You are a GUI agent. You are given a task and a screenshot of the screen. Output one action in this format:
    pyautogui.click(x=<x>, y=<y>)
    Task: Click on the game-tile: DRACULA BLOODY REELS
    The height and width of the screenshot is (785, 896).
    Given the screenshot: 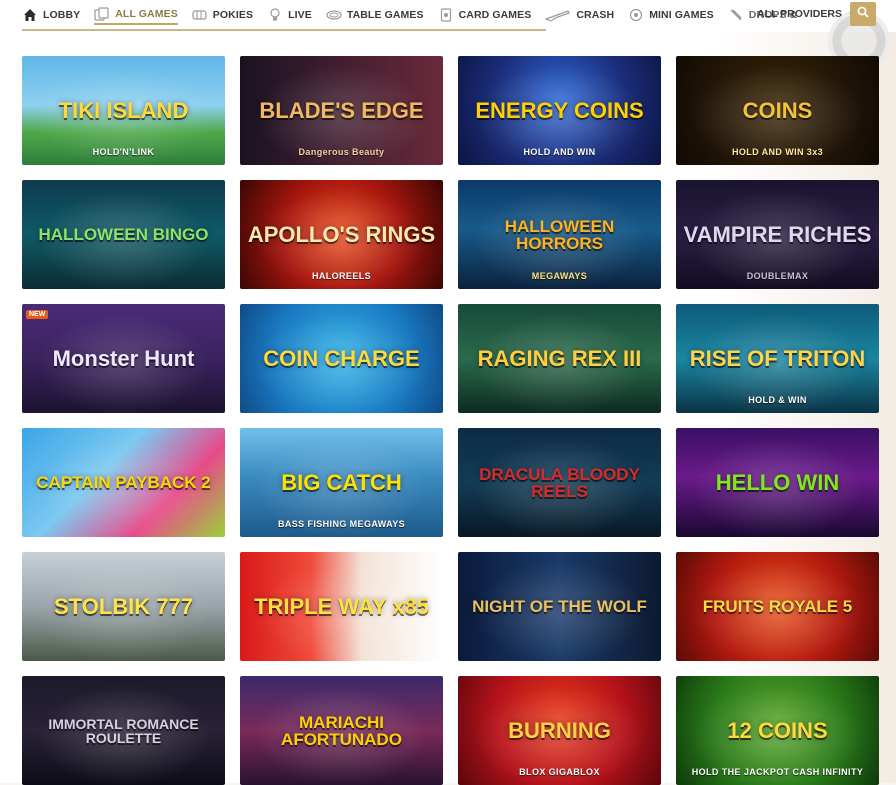 What is the action you would take?
    pyautogui.click(x=559, y=482)
    